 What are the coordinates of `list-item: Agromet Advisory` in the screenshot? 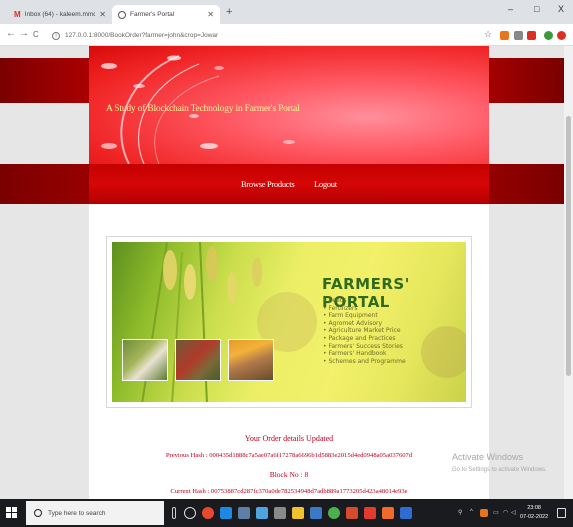 It's located at (364, 324).